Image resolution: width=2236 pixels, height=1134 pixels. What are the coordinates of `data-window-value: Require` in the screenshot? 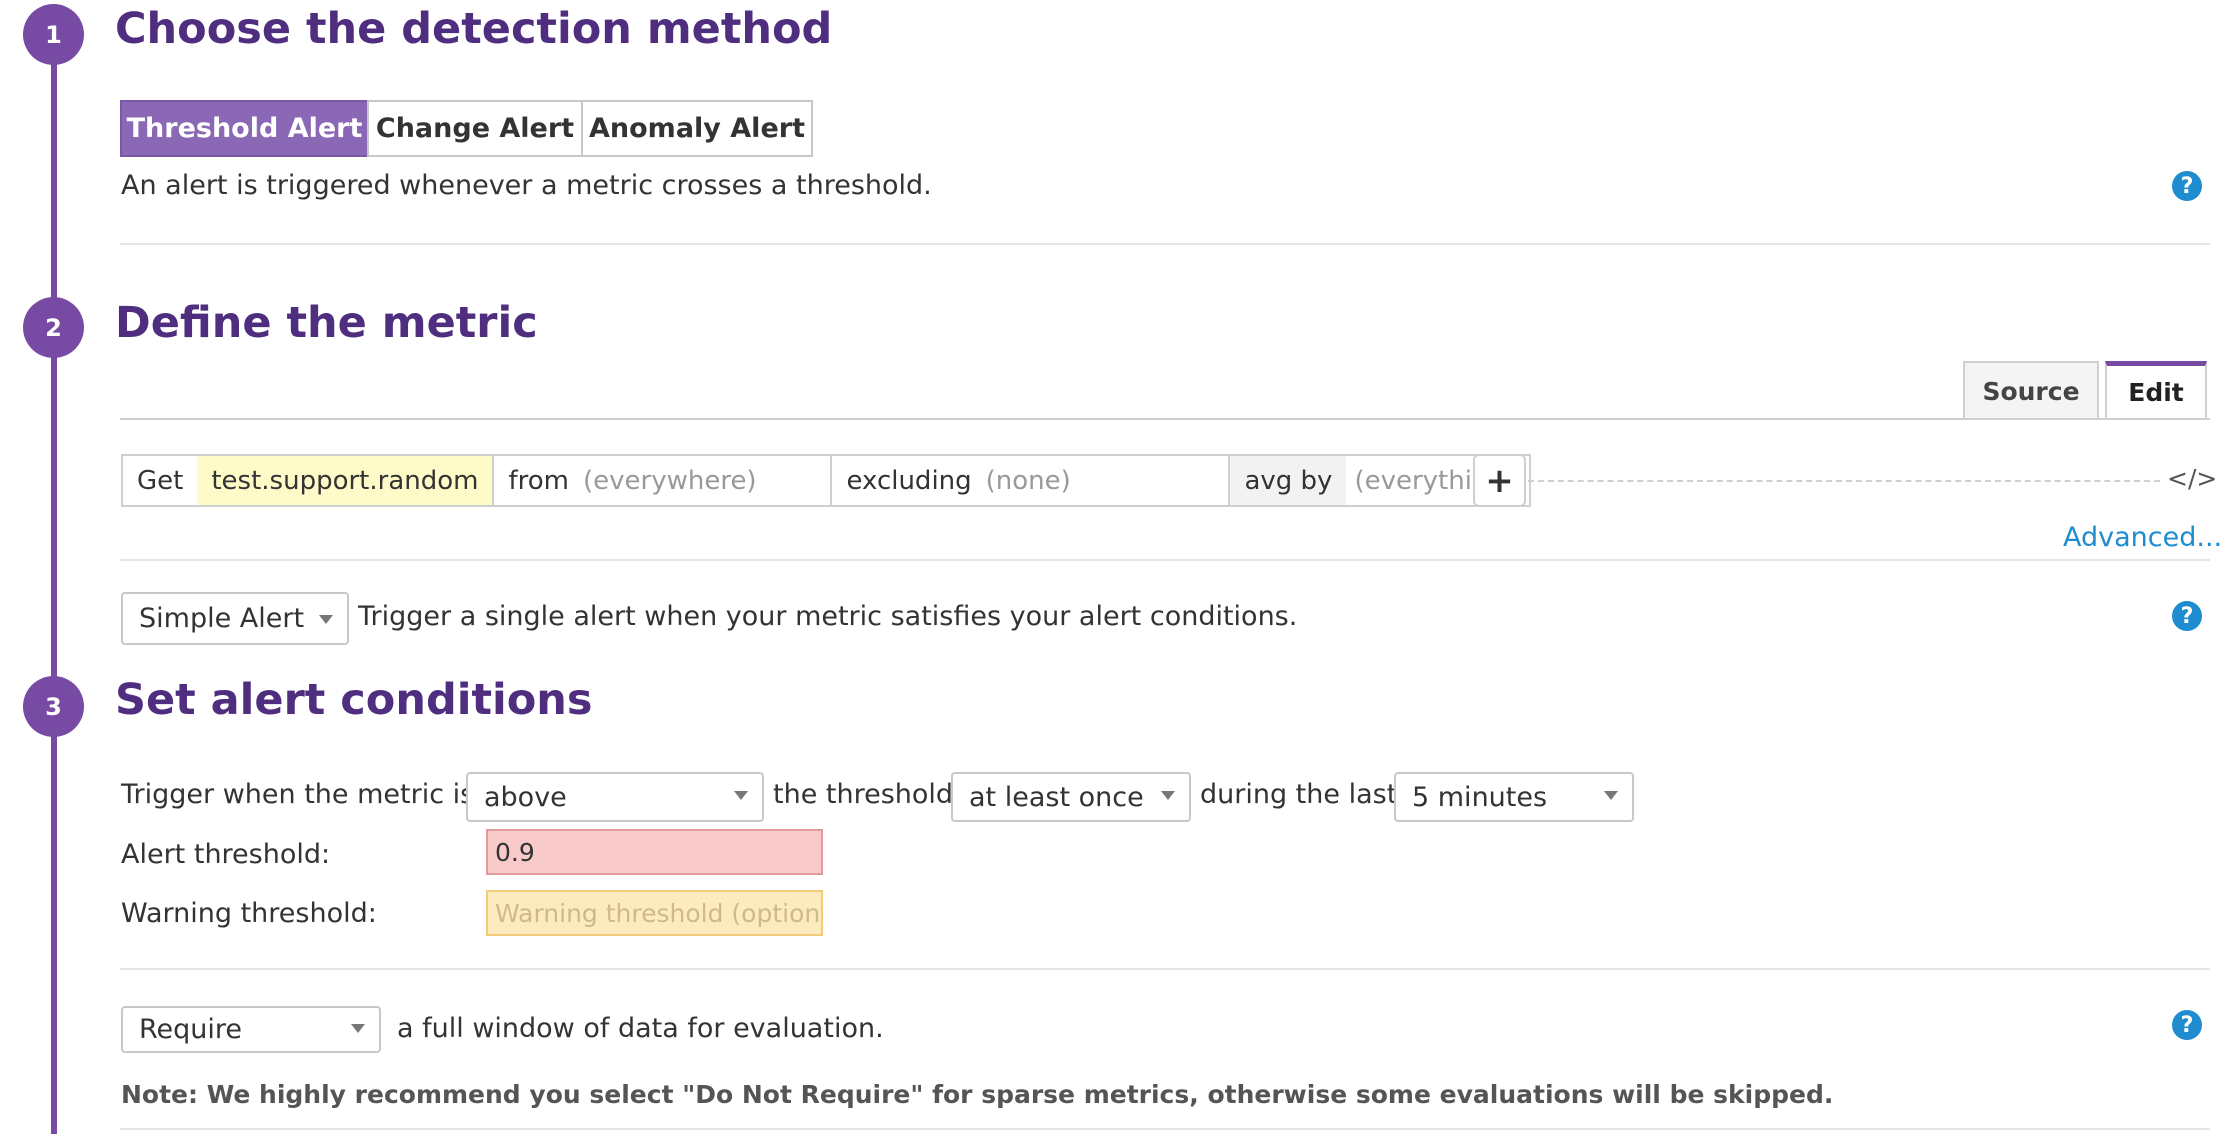 It's located at (191, 1029).